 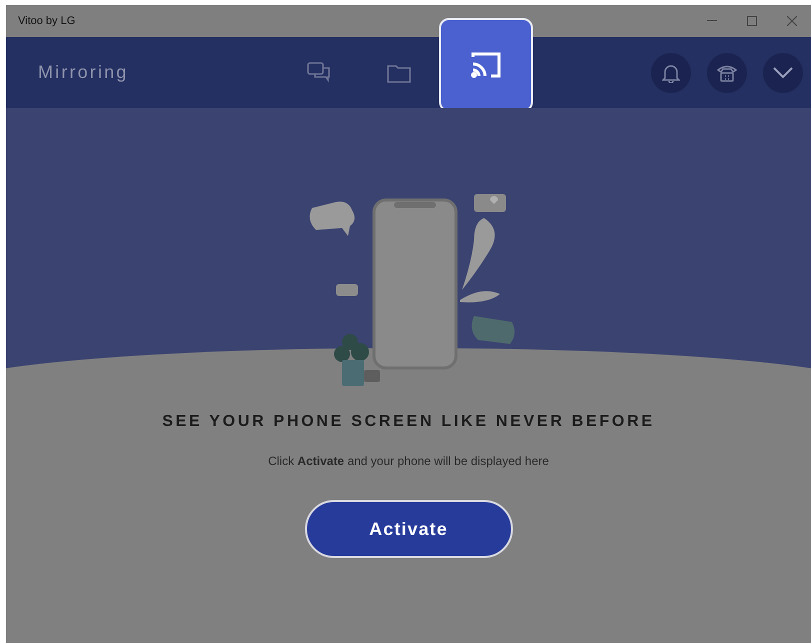 I want to click on activate-button: Activate, so click(x=408, y=529).